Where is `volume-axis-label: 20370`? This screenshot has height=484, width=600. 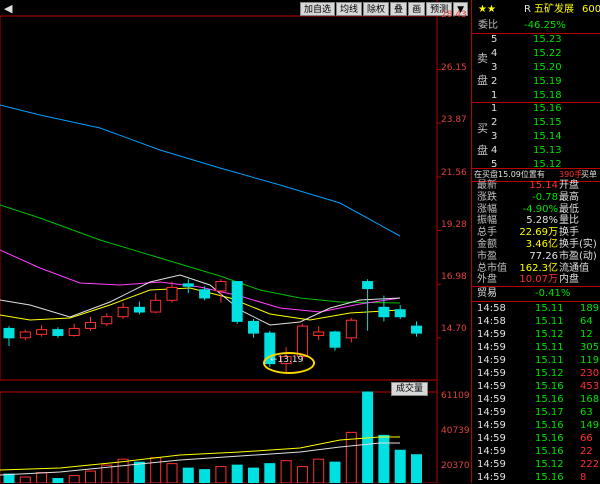
volume-axis-label: 20370 is located at coordinates (455, 466).